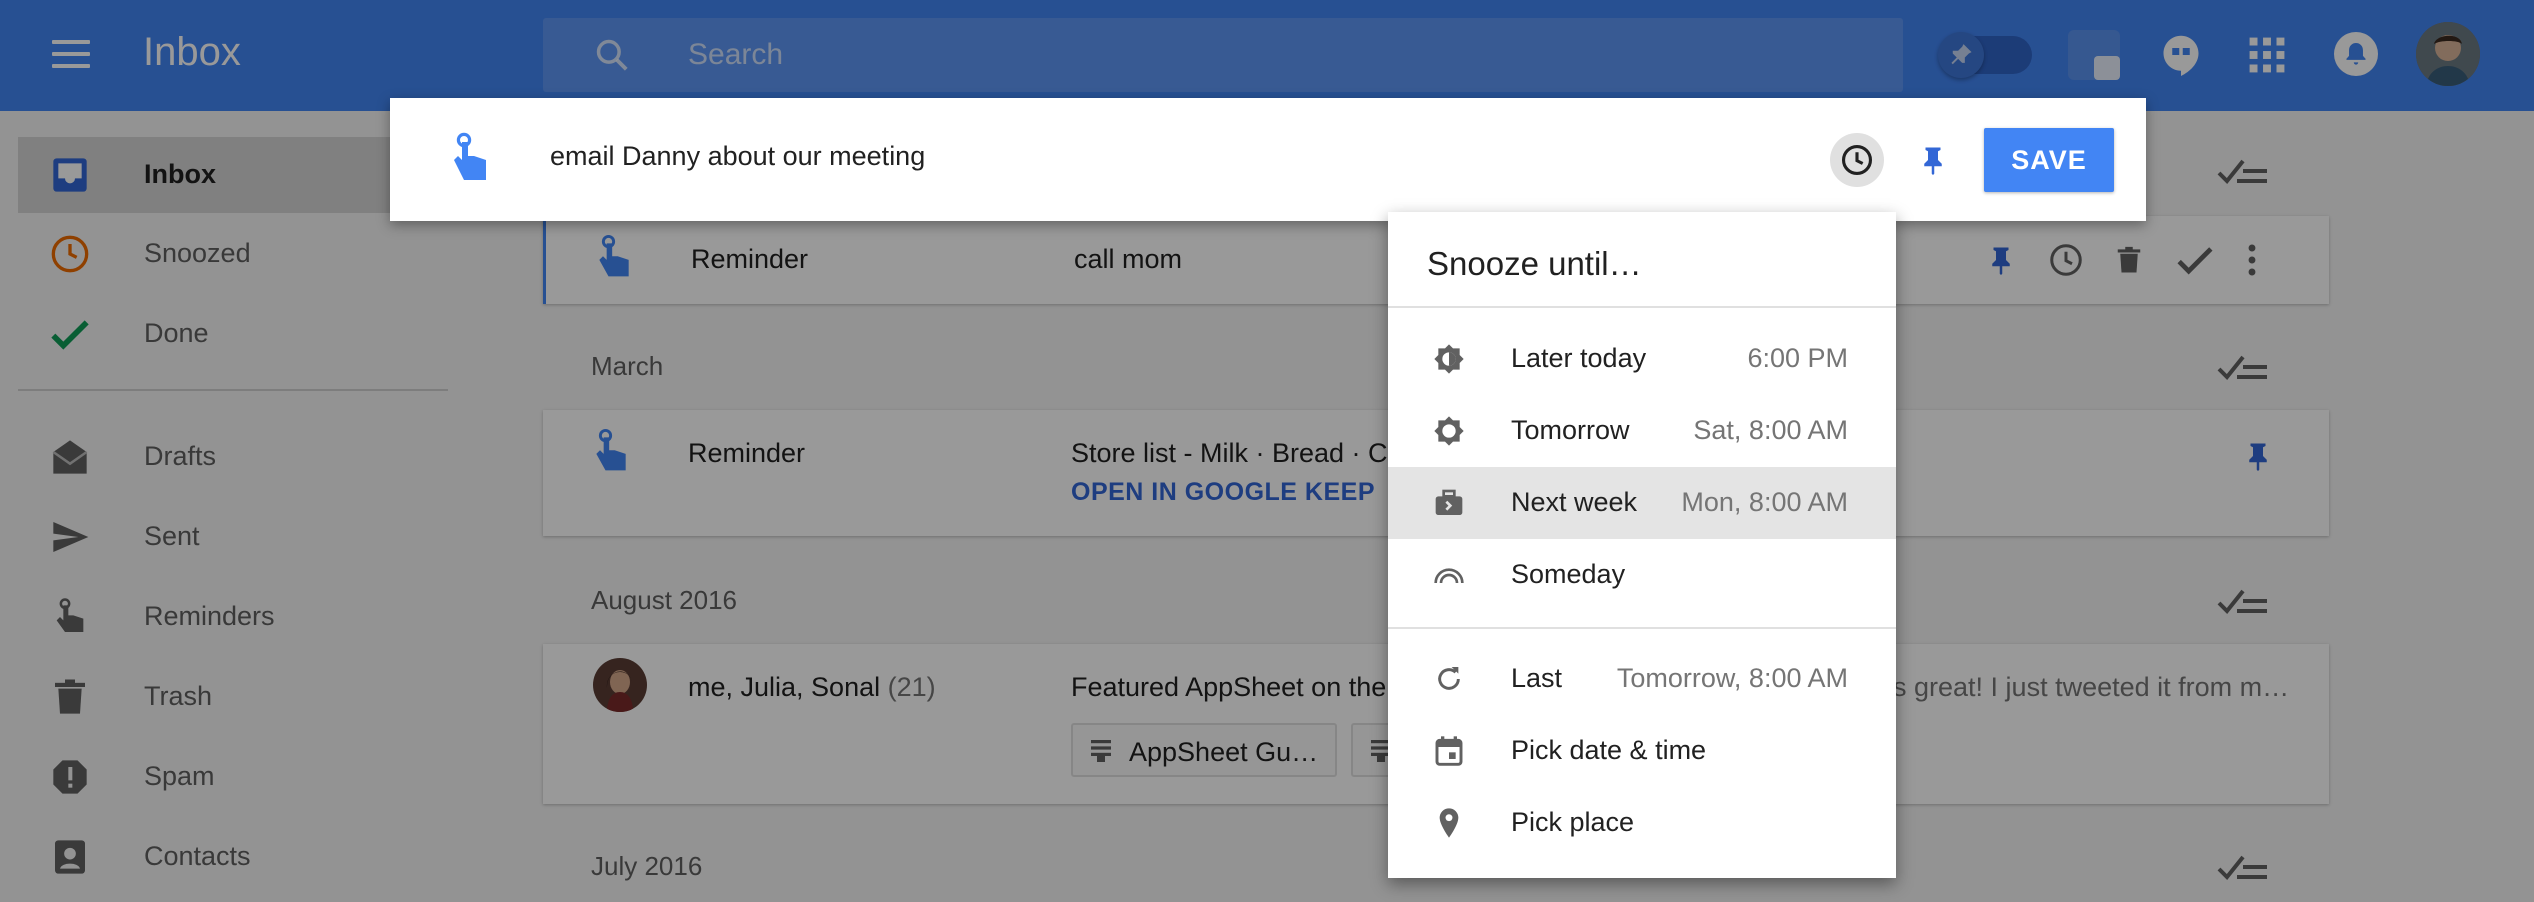 This screenshot has width=2534, height=902. What do you see at coordinates (812, 687) in the screenshot?
I see `sender: me, Julia, Sonal (21)` at bounding box center [812, 687].